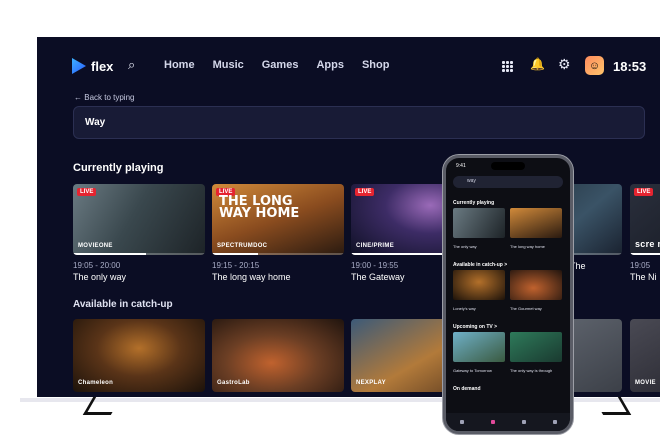  I want to click on program-thumbnail: LIVE THE LONG WAY HOME SPECTRUMDOC, so click(278, 219).